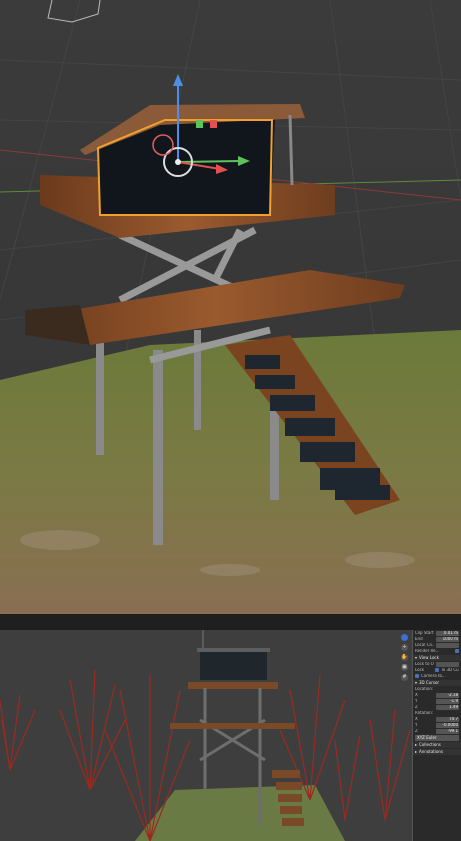 This screenshot has height=841, width=461. I want to click on location-x-field: -2.18, so click(447, 695).